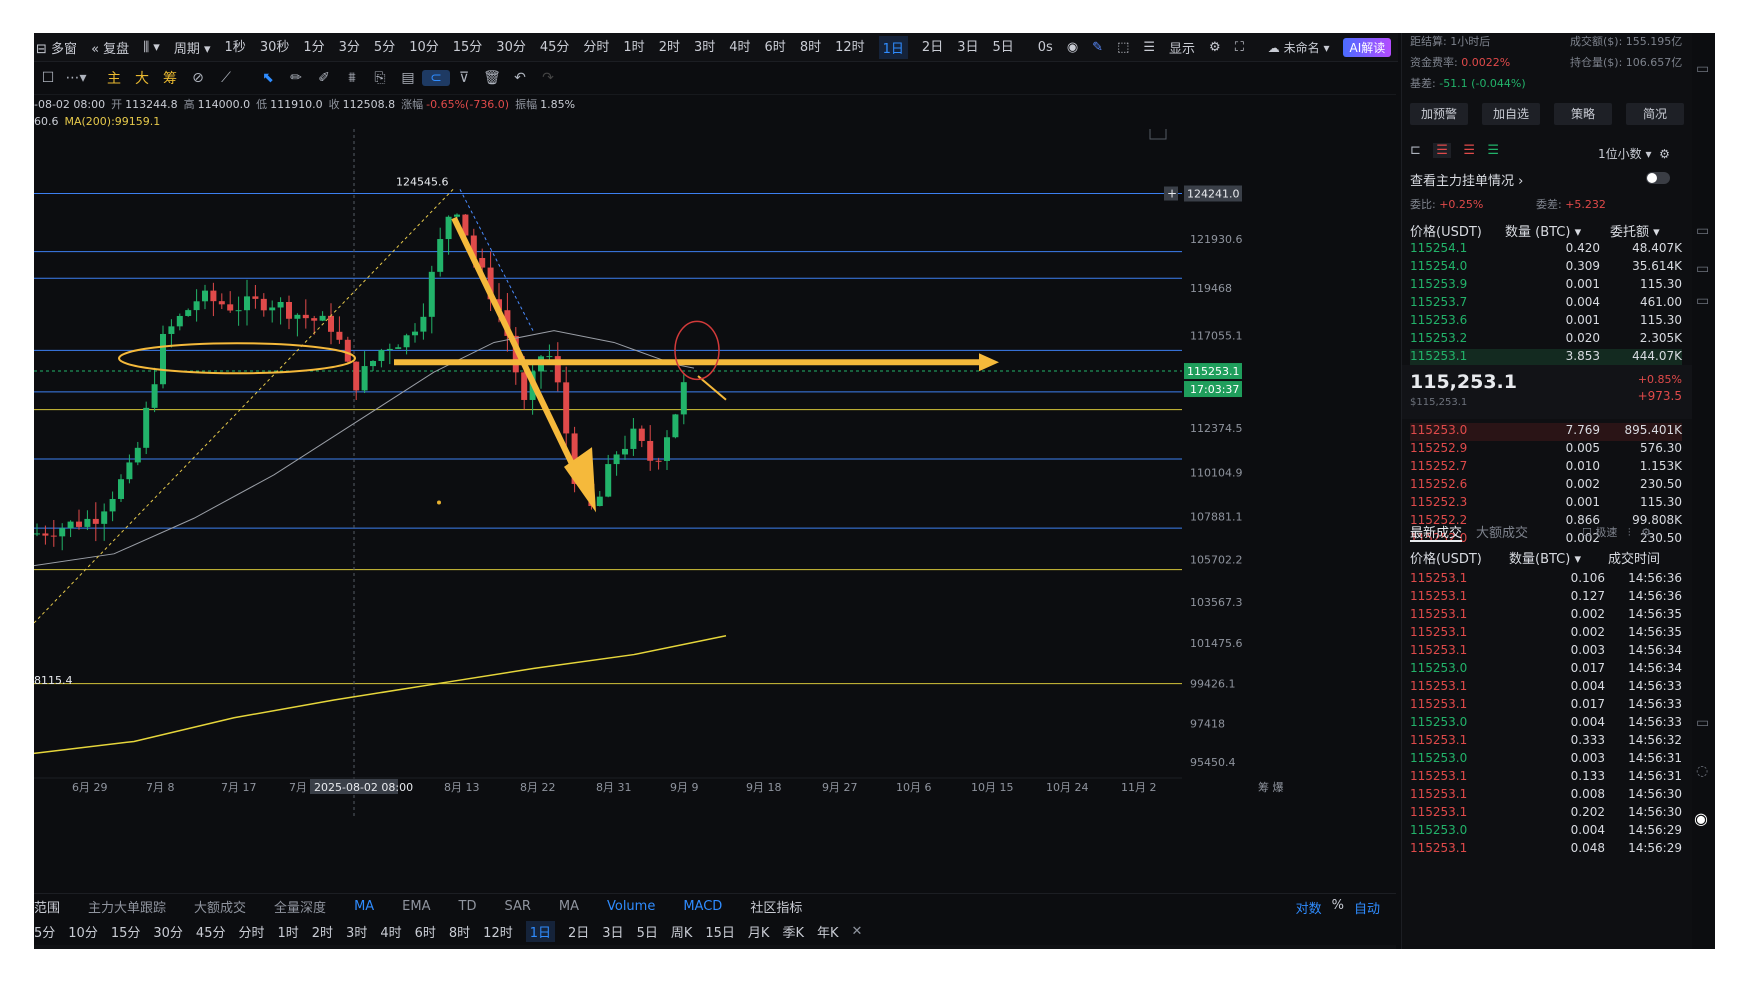 The width and height of the screenshot is (1749, 983). Describe the element at coordinates (142, 78) in the screenshot. I see `large-order-button: 大` at that location.